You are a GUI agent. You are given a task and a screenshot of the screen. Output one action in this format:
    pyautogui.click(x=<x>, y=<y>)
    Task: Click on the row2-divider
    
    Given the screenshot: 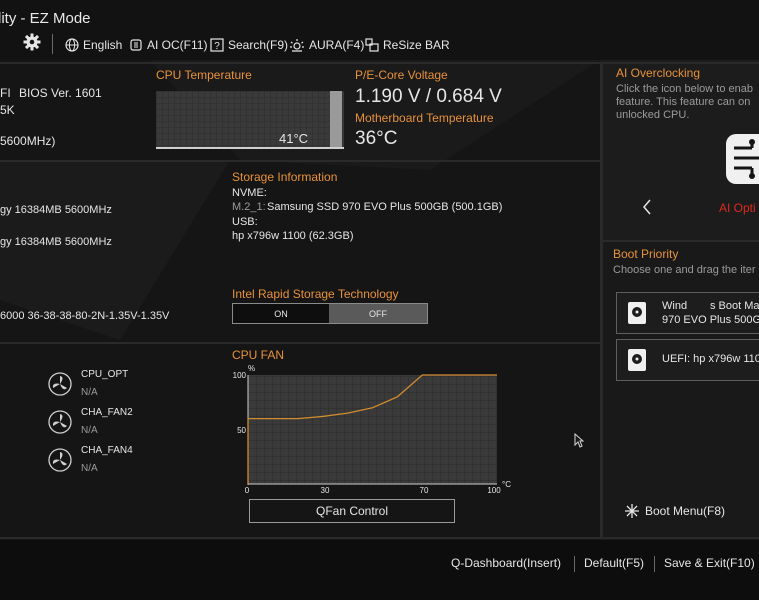 What is the action you would take?
    pyautogui.click(x=300, y=343)
    